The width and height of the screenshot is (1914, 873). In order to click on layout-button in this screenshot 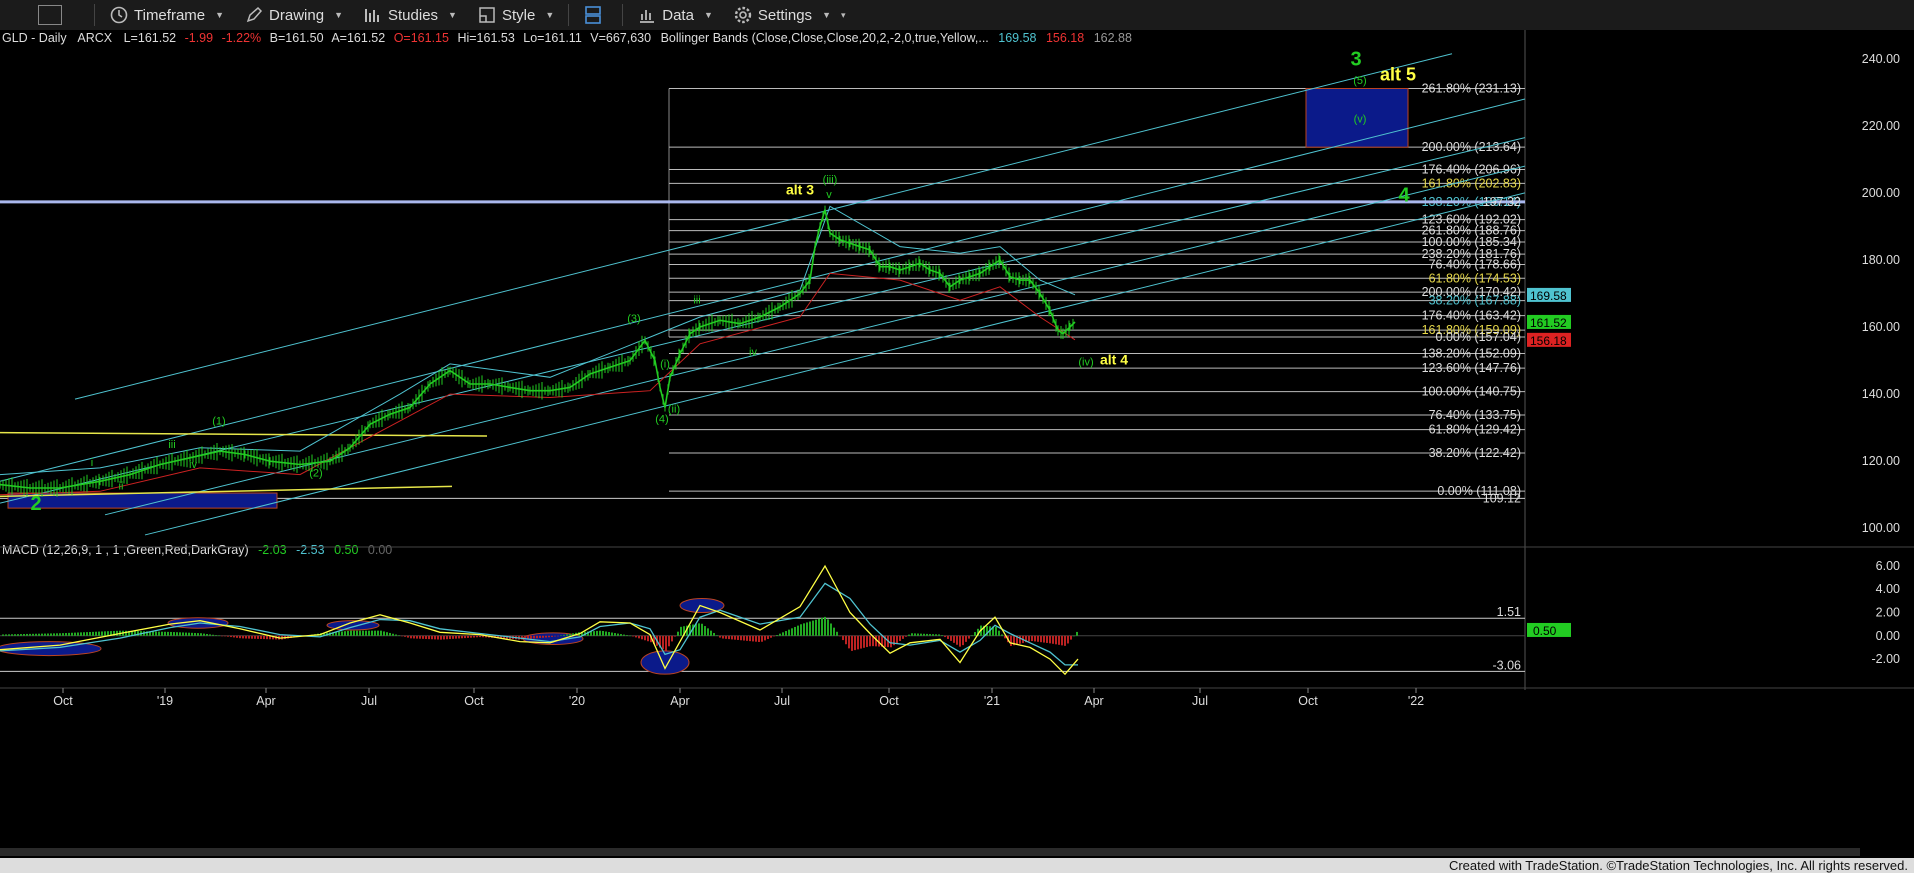, I will do `click(595, 15)`.